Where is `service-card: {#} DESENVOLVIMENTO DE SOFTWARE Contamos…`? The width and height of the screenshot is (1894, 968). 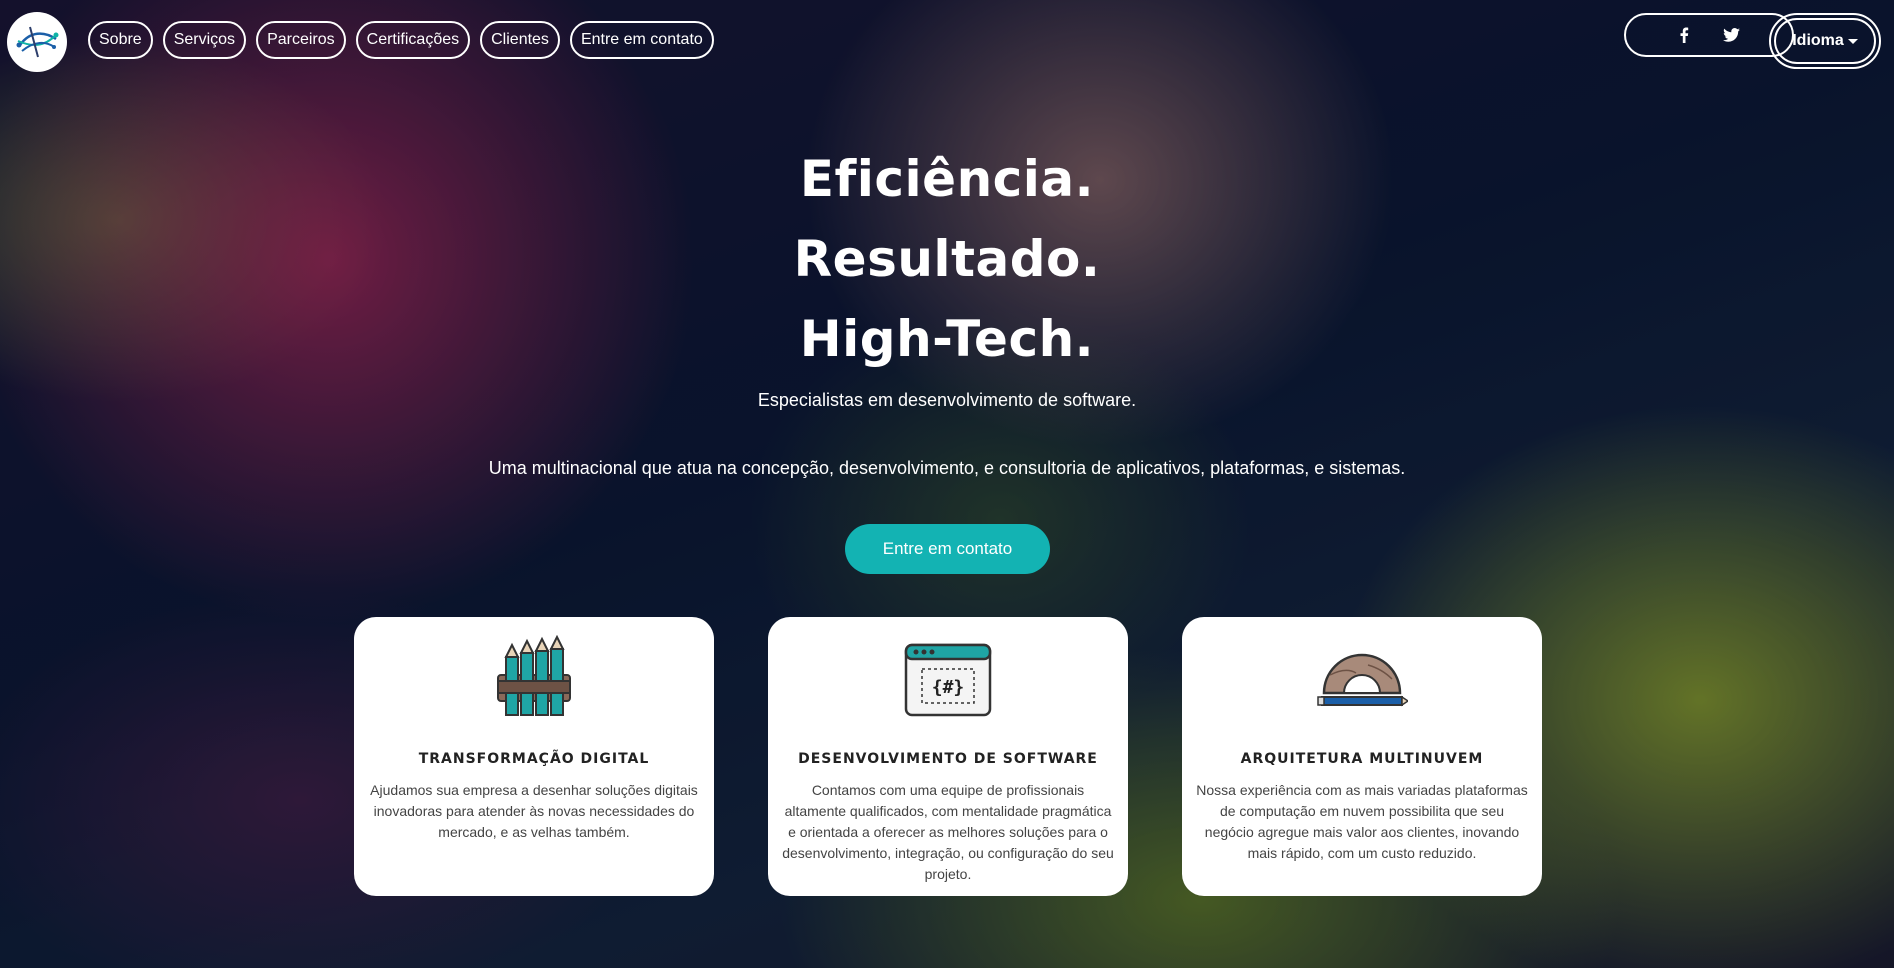
service-card: {#} DESENVOLVIMENTO DE SOFTWARE Contamos… is located at coordinates (948, 756).